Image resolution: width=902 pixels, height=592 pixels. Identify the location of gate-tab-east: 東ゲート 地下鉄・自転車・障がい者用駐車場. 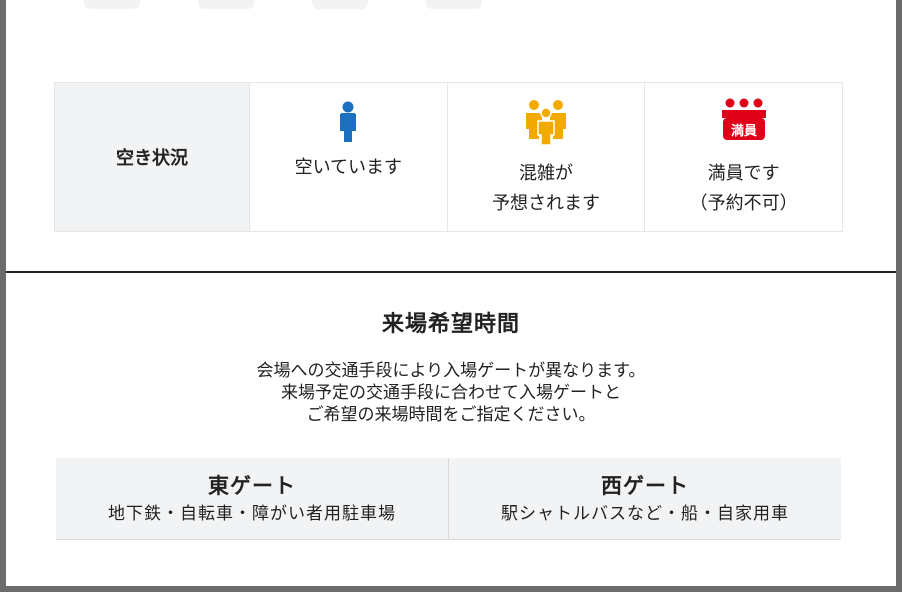
(252, 498).